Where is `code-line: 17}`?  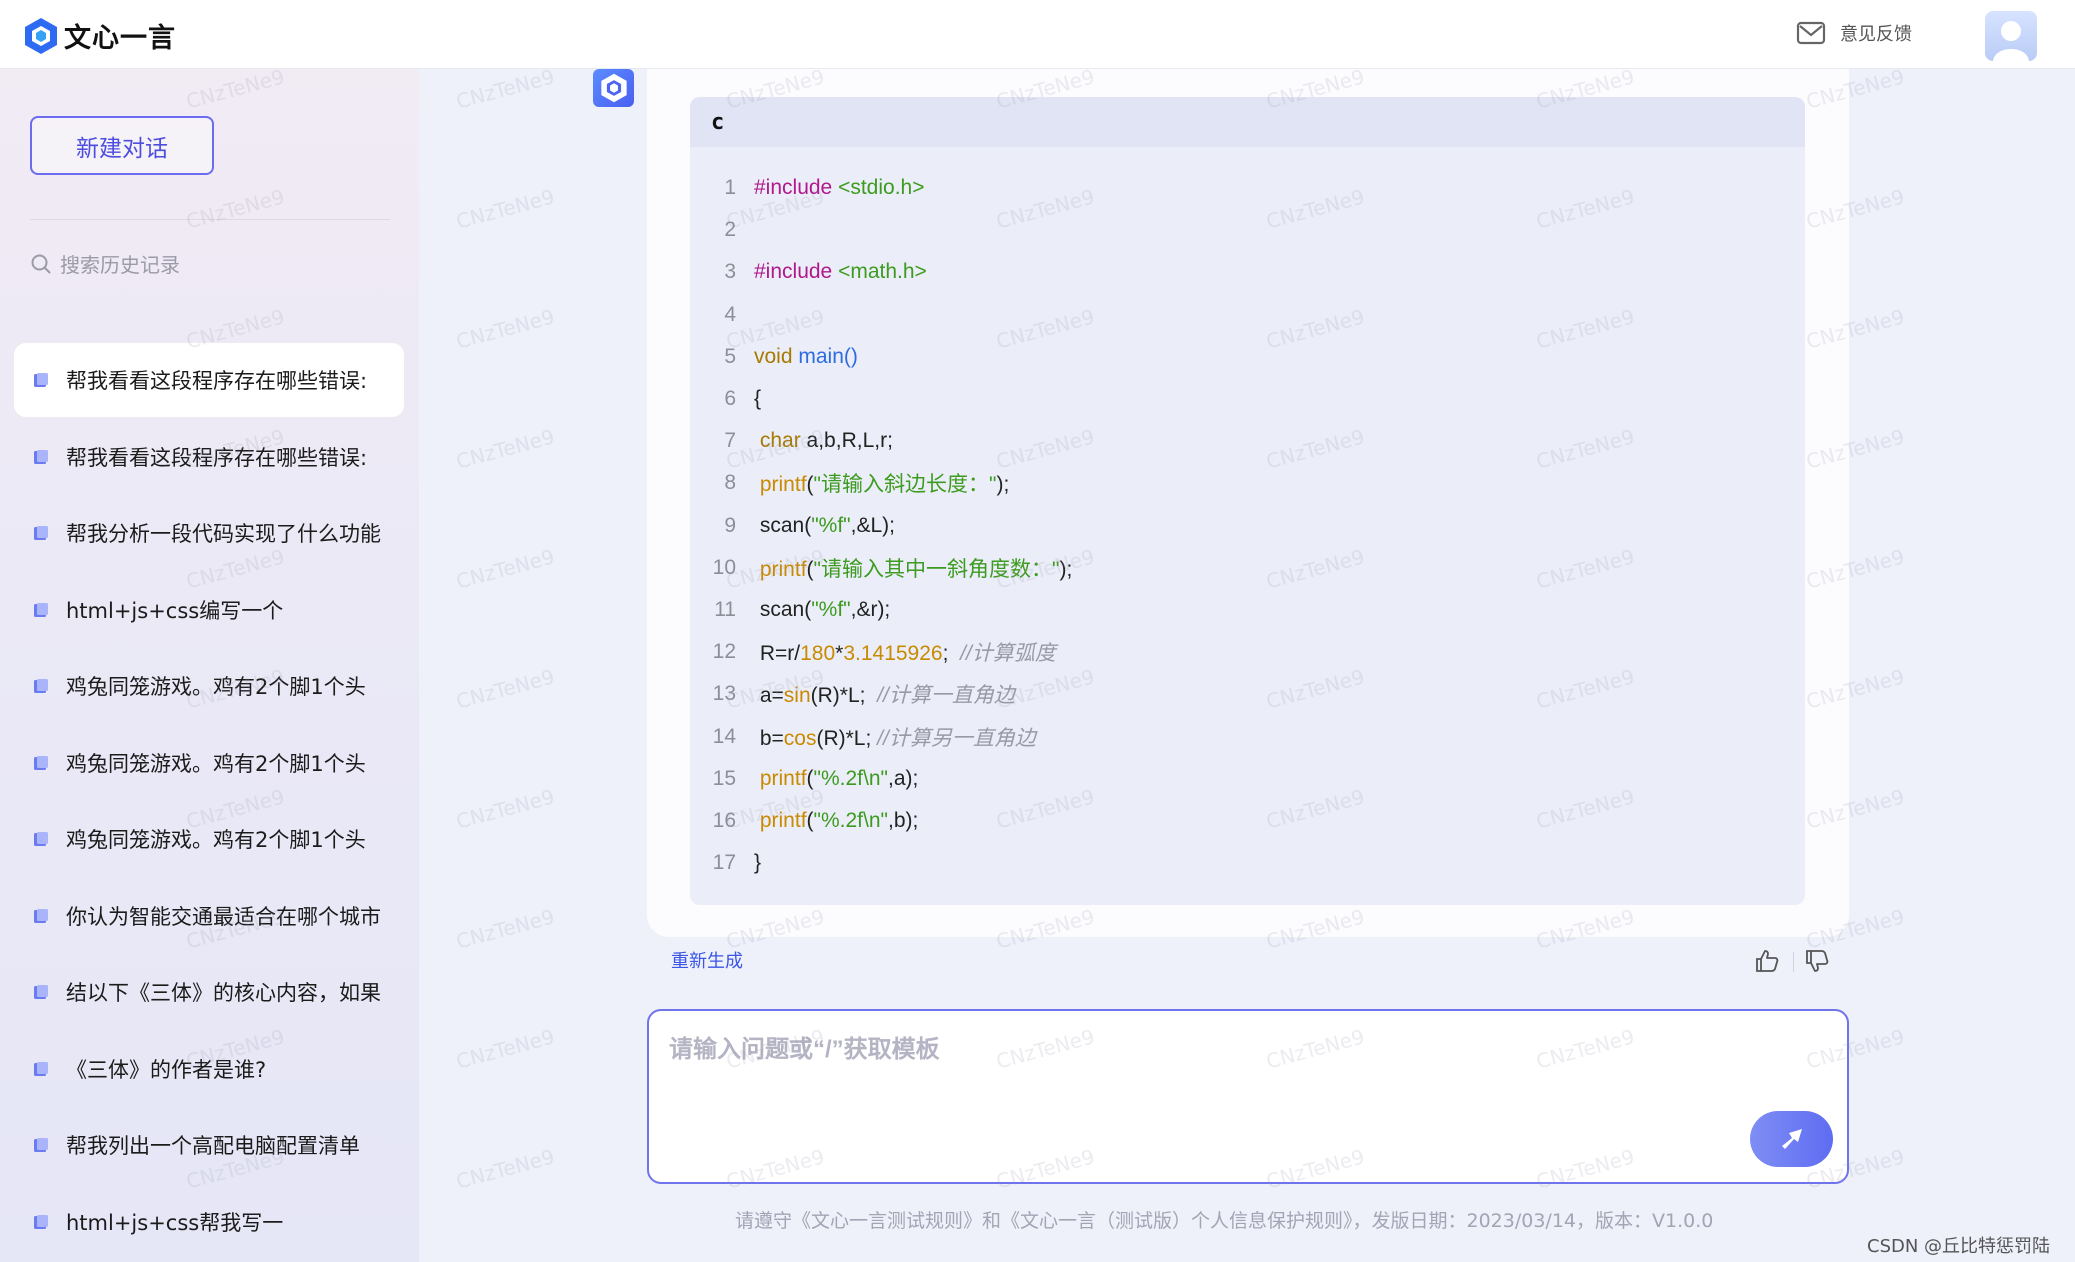 code-line: 17} is located at coordinates (725, 863).